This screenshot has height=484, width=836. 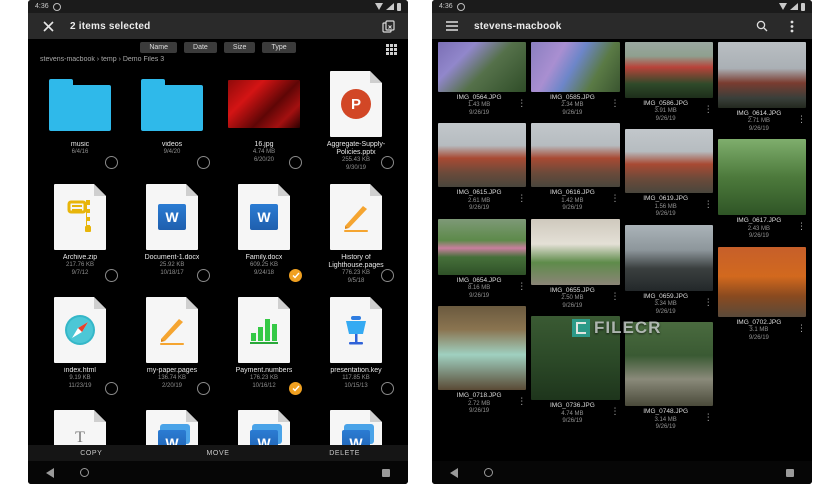 What do you see at coordinates (264, 378) in the screenshot?
I see `file-size: 176.23 KB` at bounding box center [264, 378].